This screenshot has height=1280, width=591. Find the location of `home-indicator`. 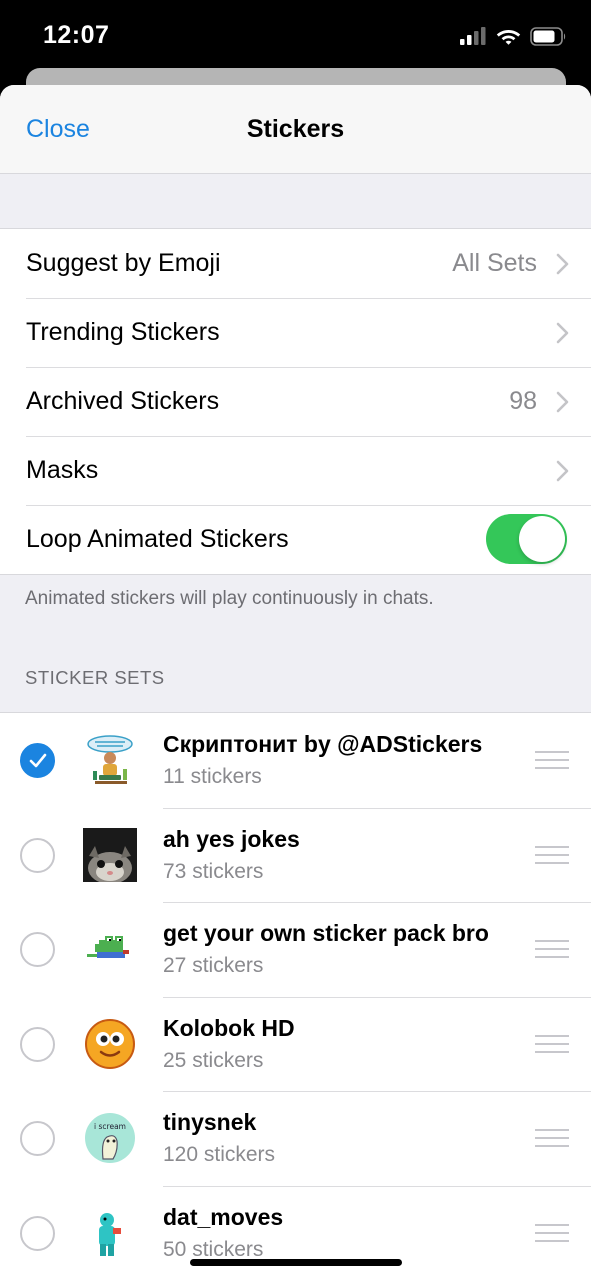

home-indicator is located at coordinates (296, 1262).